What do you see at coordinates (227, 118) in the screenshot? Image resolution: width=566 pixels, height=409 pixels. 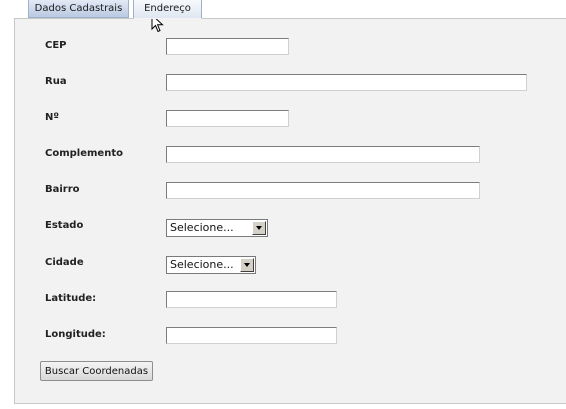 I see `numero-input` at bounding box center [227, 118].